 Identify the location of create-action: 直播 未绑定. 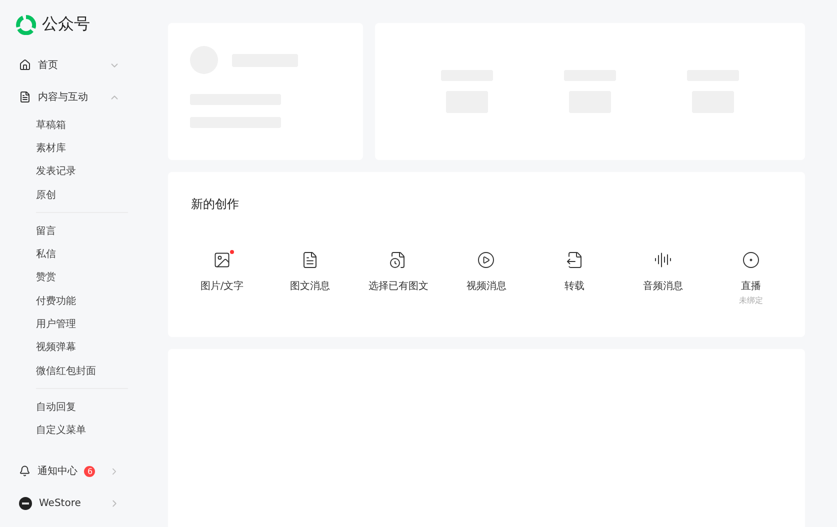
(750, 278).